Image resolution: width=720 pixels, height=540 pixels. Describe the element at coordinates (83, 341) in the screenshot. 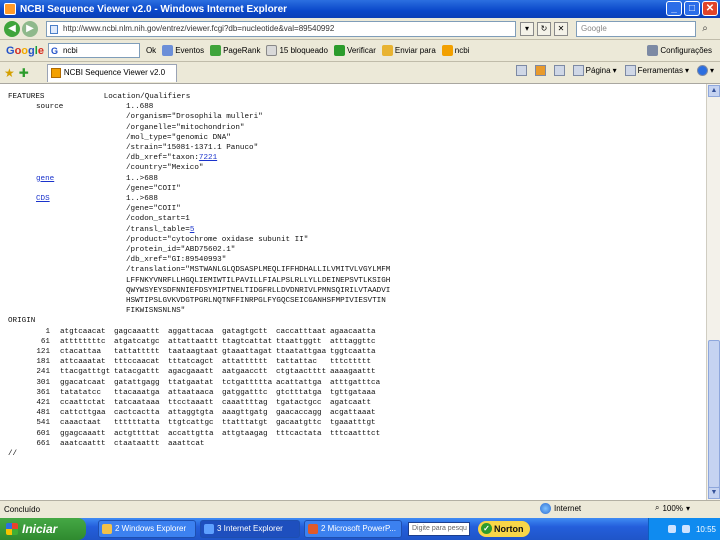

I see `sequence-block: attttttttc` at that location.